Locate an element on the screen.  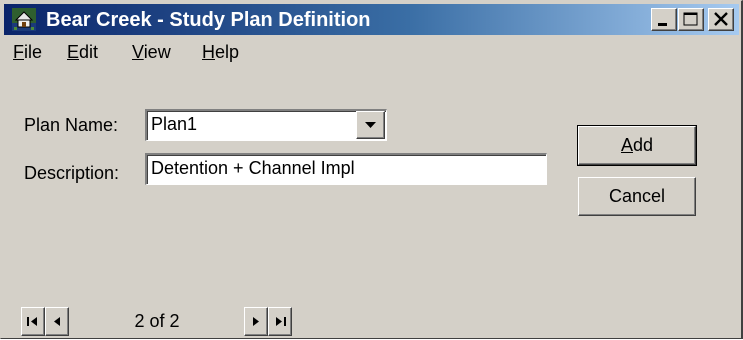
menu-label: elp is located at coordinates (227, 52).